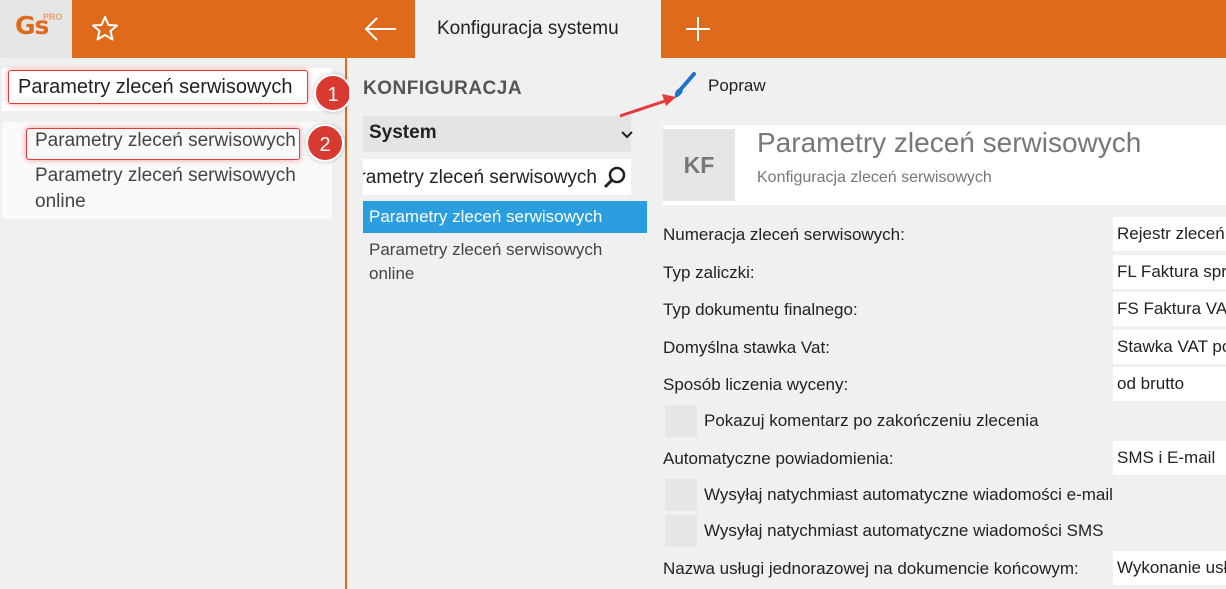 Image resolution: width=1226 pixels, height=589 pixels. I want to click on arrow-left-icon, so click(380, 29).